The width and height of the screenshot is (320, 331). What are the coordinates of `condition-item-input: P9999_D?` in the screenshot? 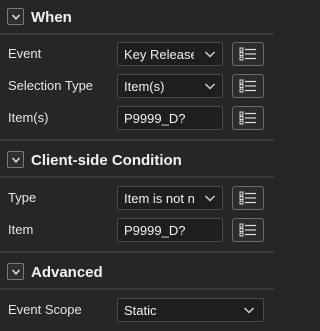 It's located at (170, 230).